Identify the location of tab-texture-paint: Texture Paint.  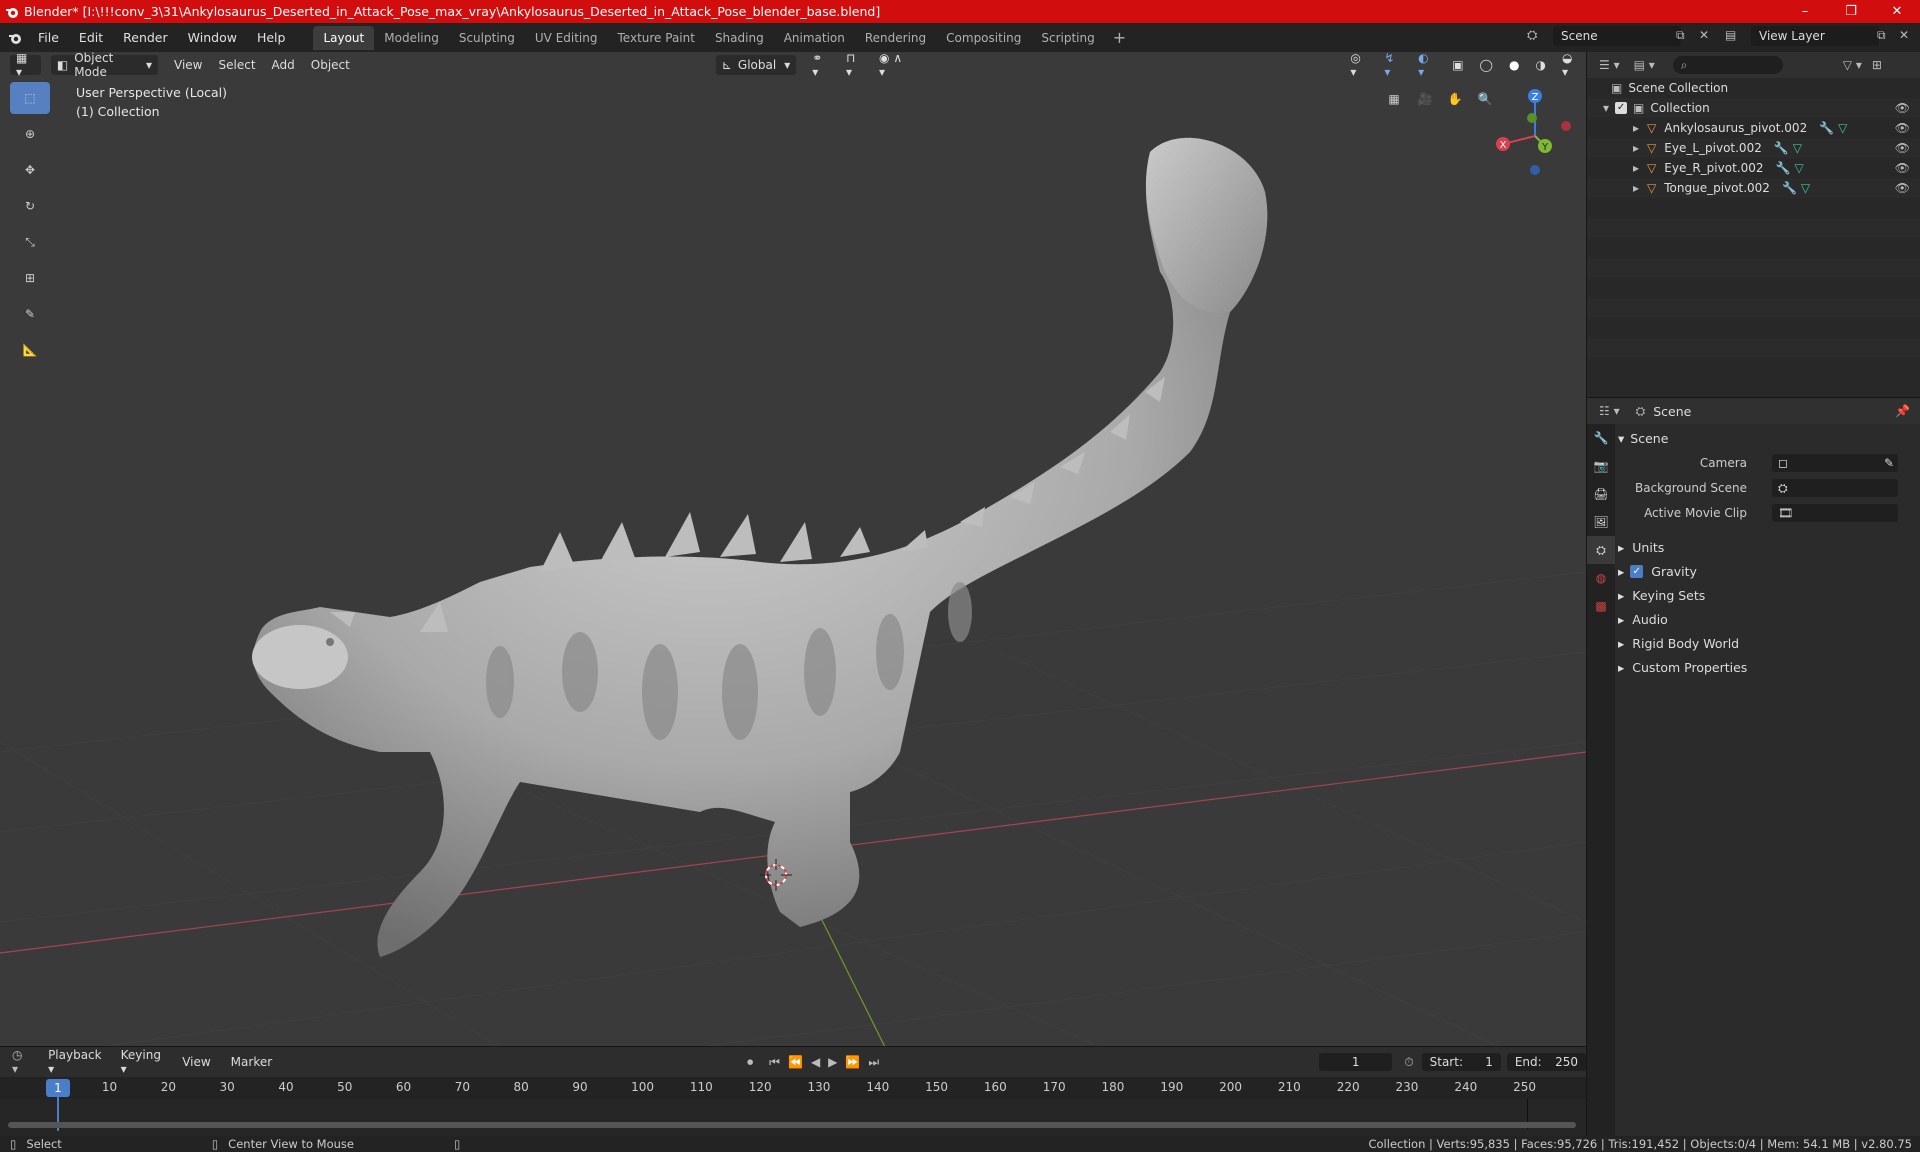
(656, 38).